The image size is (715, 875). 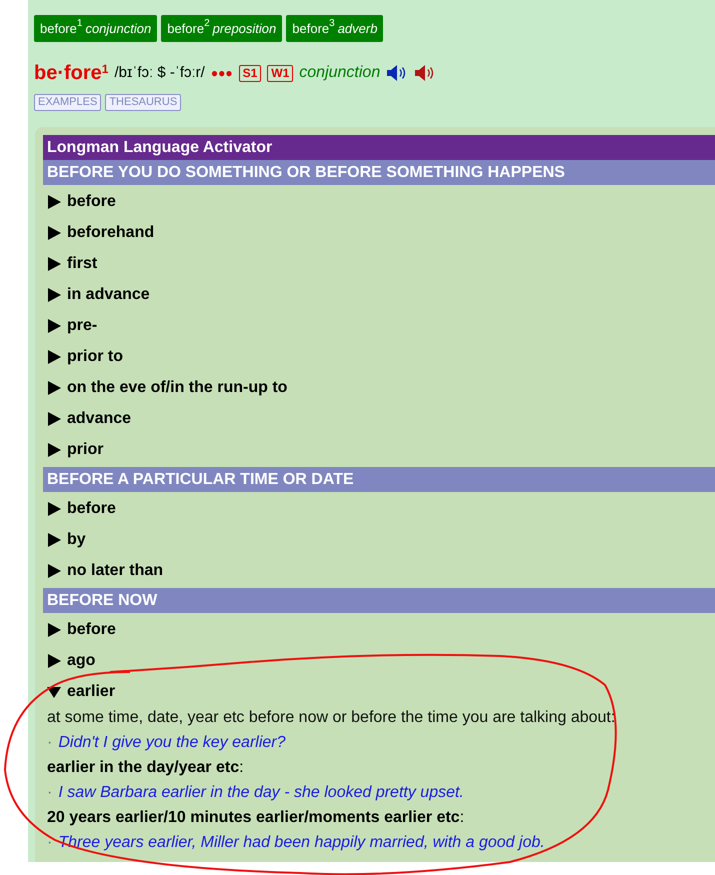 What do you see at coordinates (379, 172) in the screenshot?
I see `section-heading: BEFORE YOU DO SOMETHING OR BEFORE SOMETHING HAPPENS` at bounding box center [379, 172].